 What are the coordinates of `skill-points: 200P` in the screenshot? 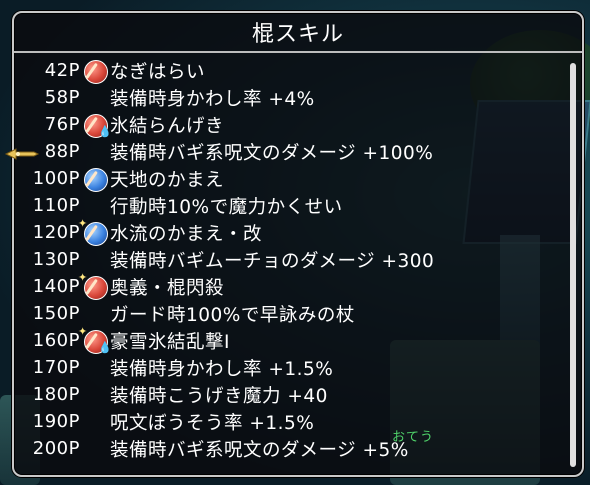 It's located at (56, 448).